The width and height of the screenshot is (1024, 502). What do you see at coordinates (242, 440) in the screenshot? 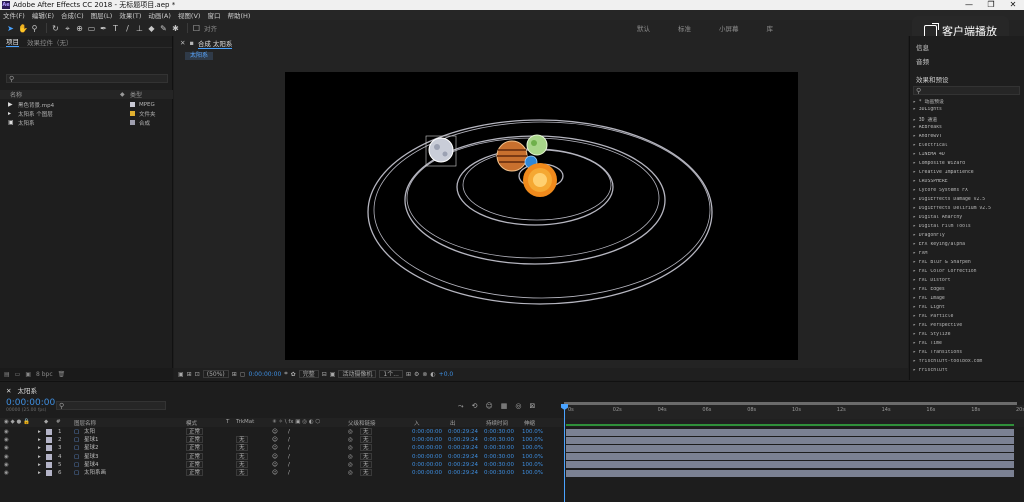
I see `trackmat-dropdown: 无` at bounding box center [242, 440].